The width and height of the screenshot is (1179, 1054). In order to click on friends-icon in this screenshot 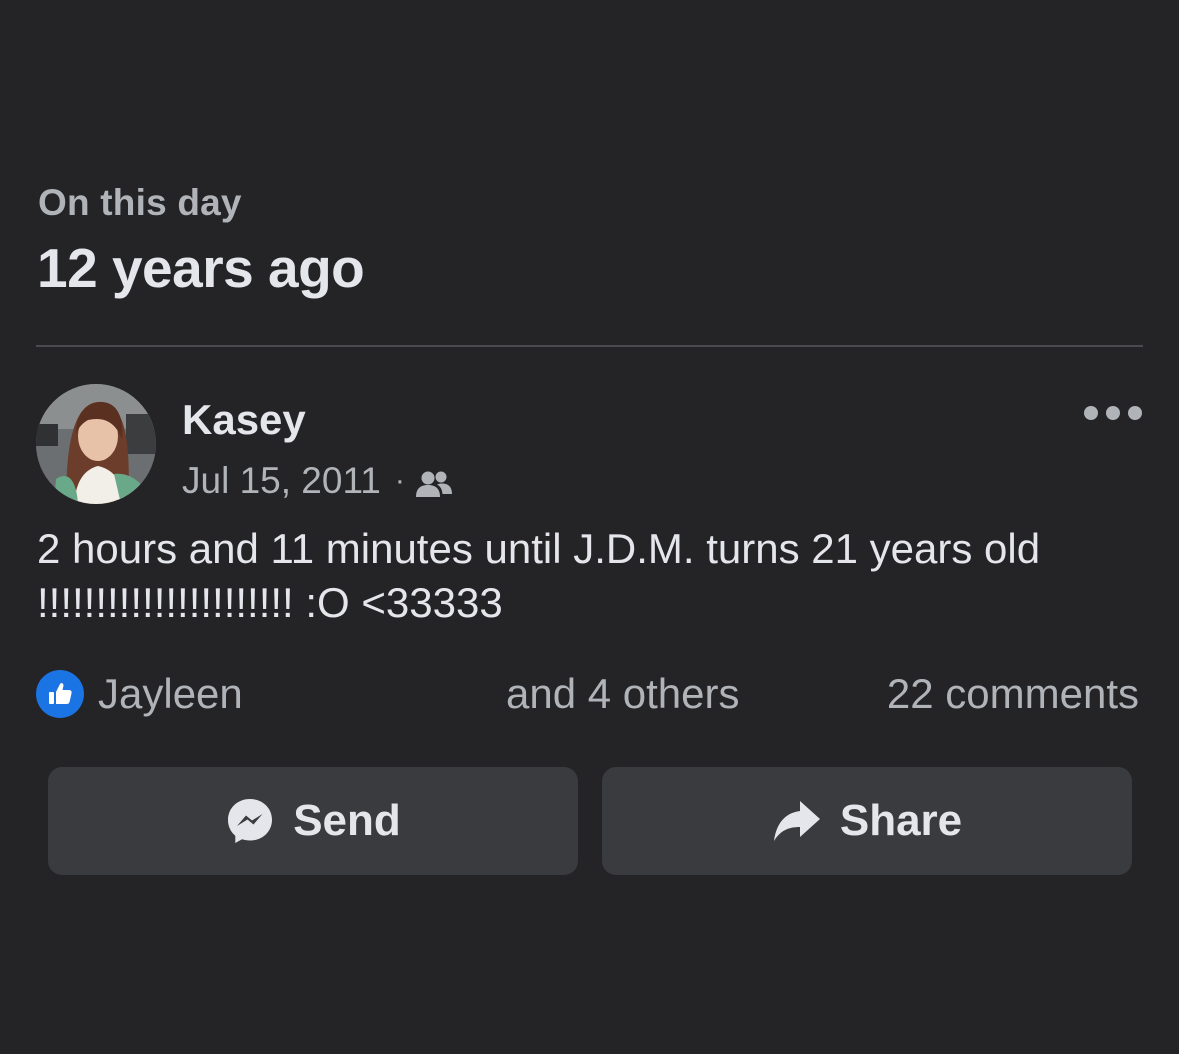, I will do `click(434, 481)`.